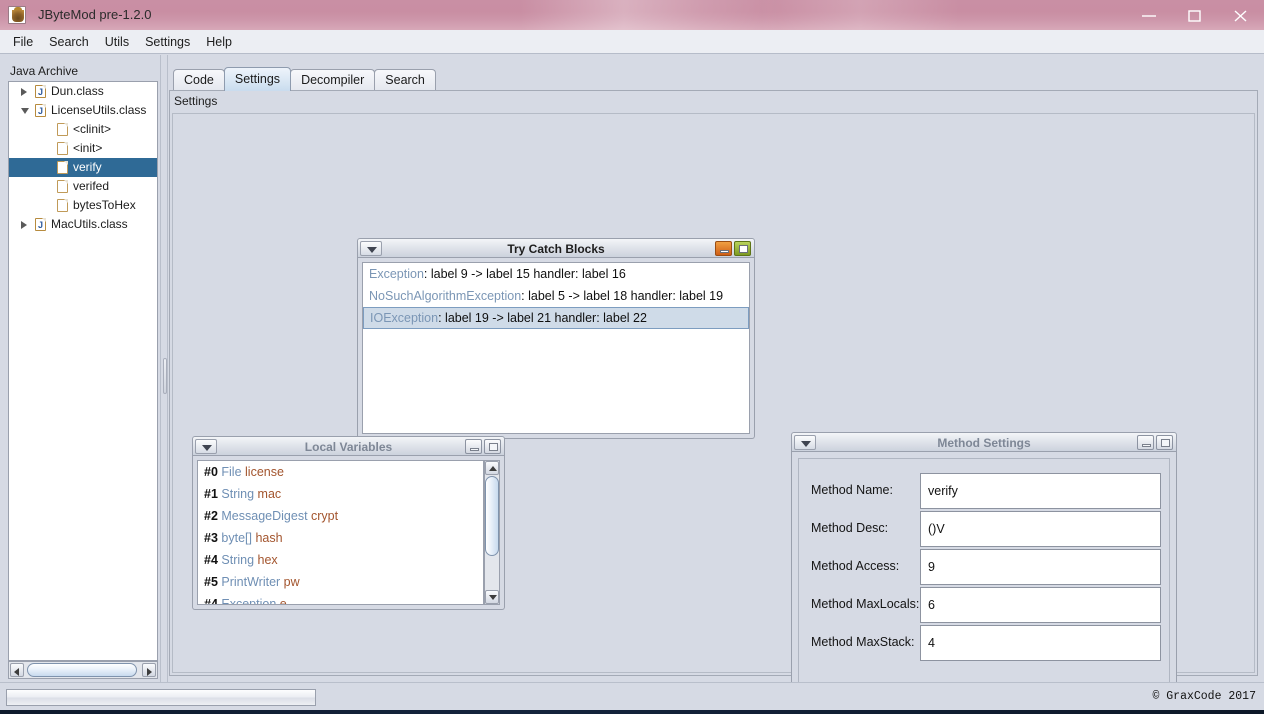 The width and height of the screenshot is (1264, 714). I want to click on tree-horizontal-scrollbar, so click(83, 670).